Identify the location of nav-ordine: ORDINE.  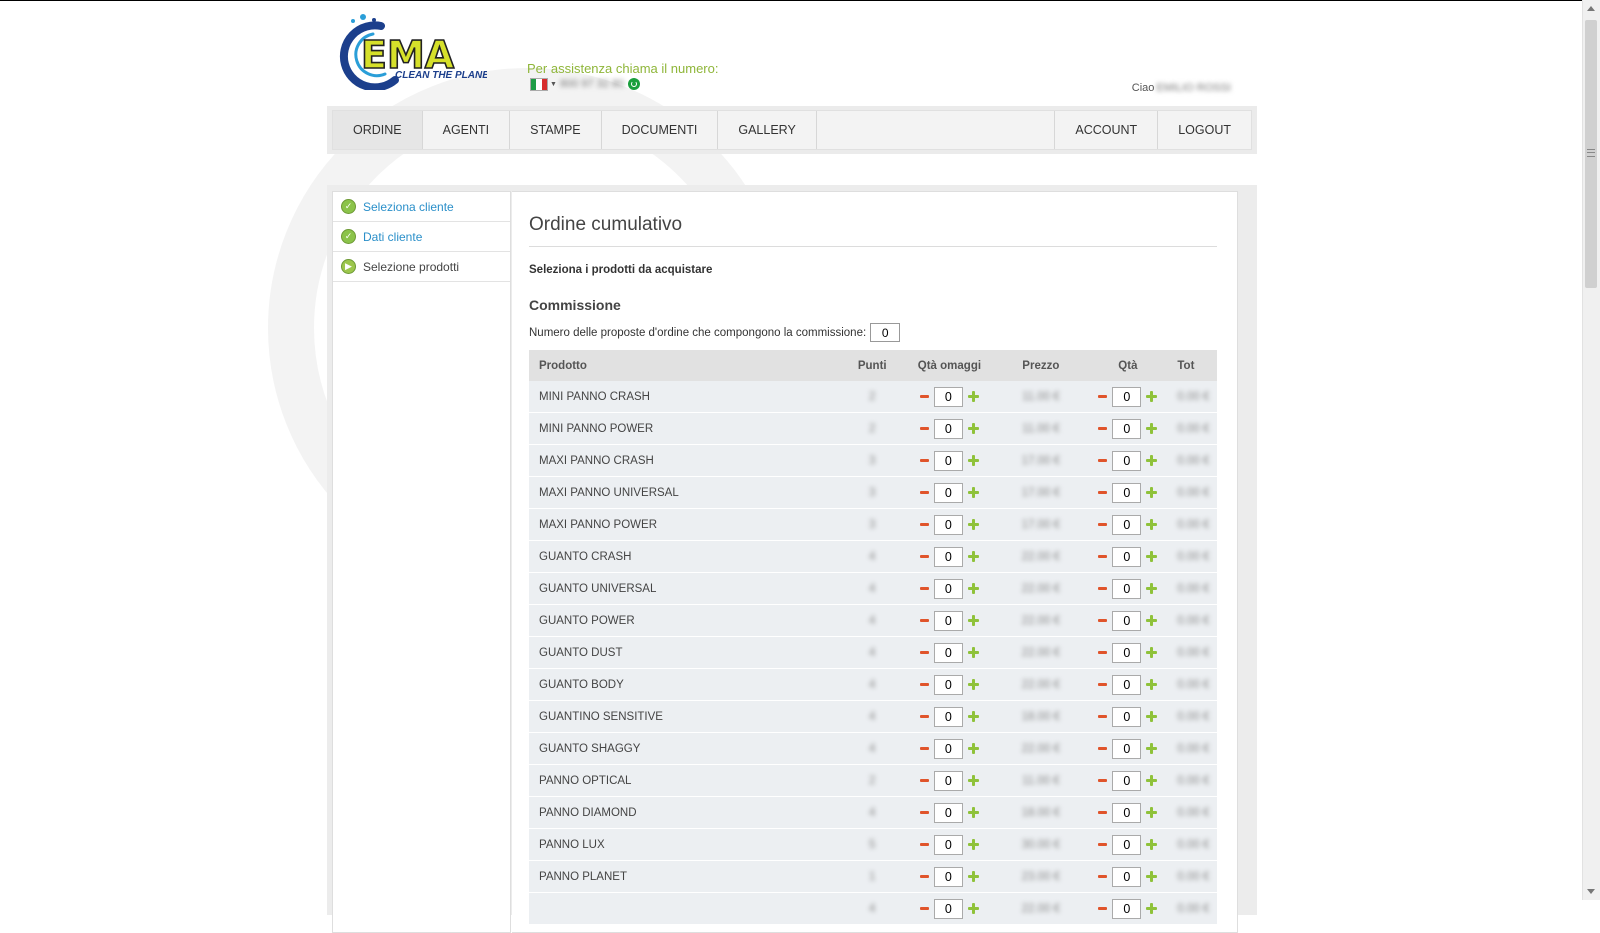
(378, 130).